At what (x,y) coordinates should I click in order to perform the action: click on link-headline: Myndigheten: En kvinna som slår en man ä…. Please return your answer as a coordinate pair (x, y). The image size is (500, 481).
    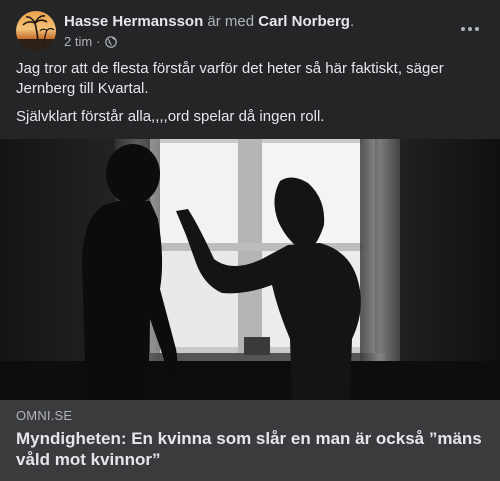
    Looking at the image, I should click on (251, 449).